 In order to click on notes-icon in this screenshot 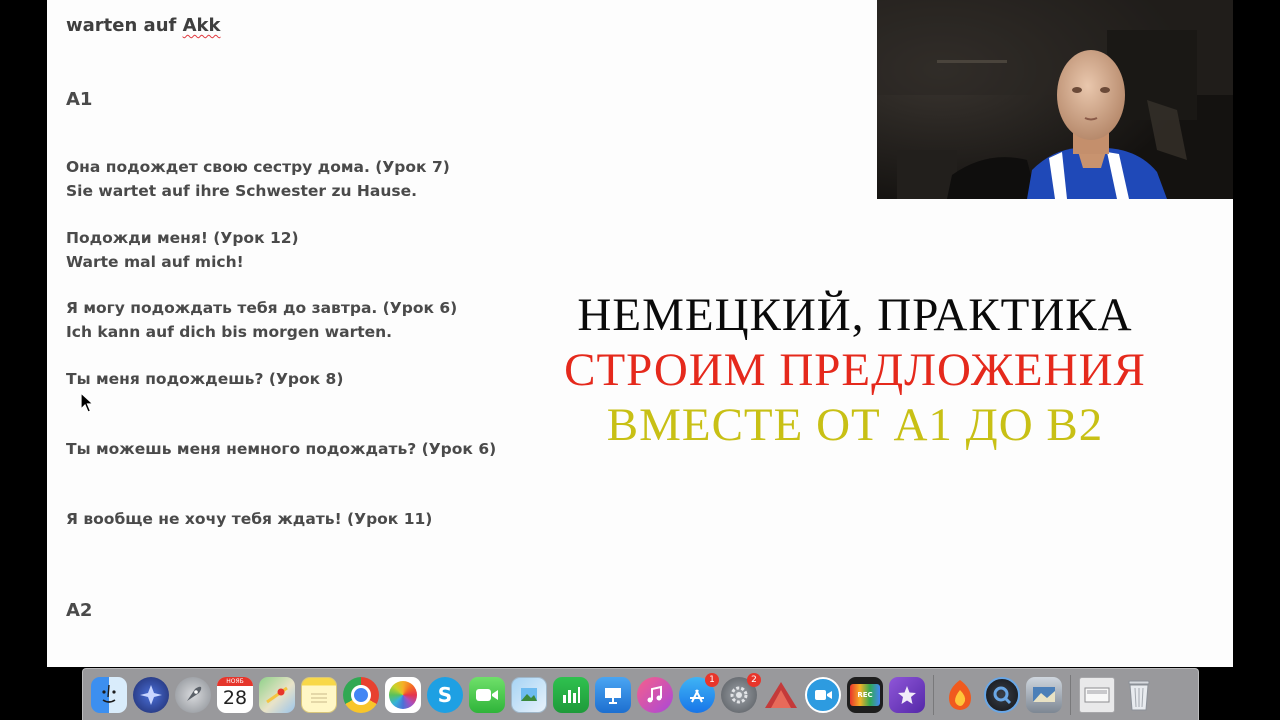, I will do `click(319, 694)`.